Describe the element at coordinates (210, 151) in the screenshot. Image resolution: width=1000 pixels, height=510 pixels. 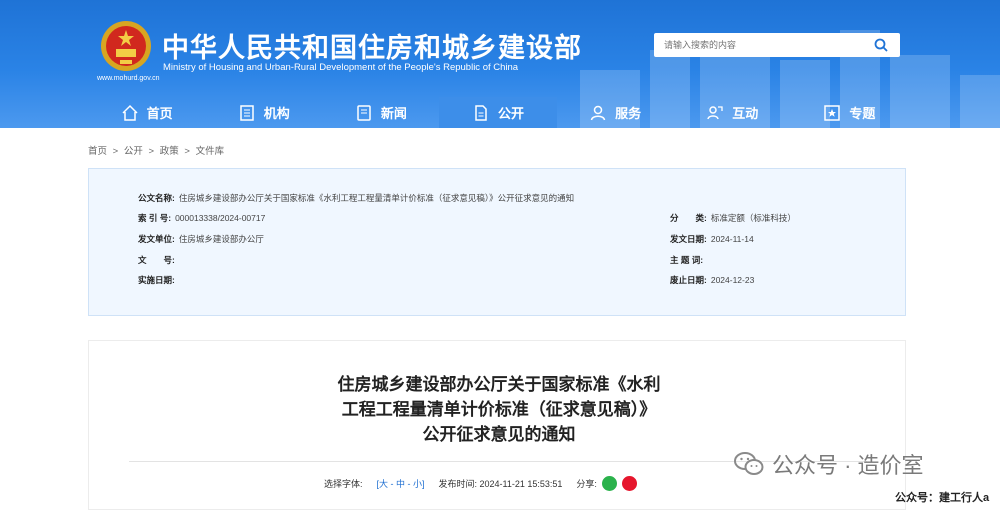
I see `breadcrumb-library: 文件库` at that location.